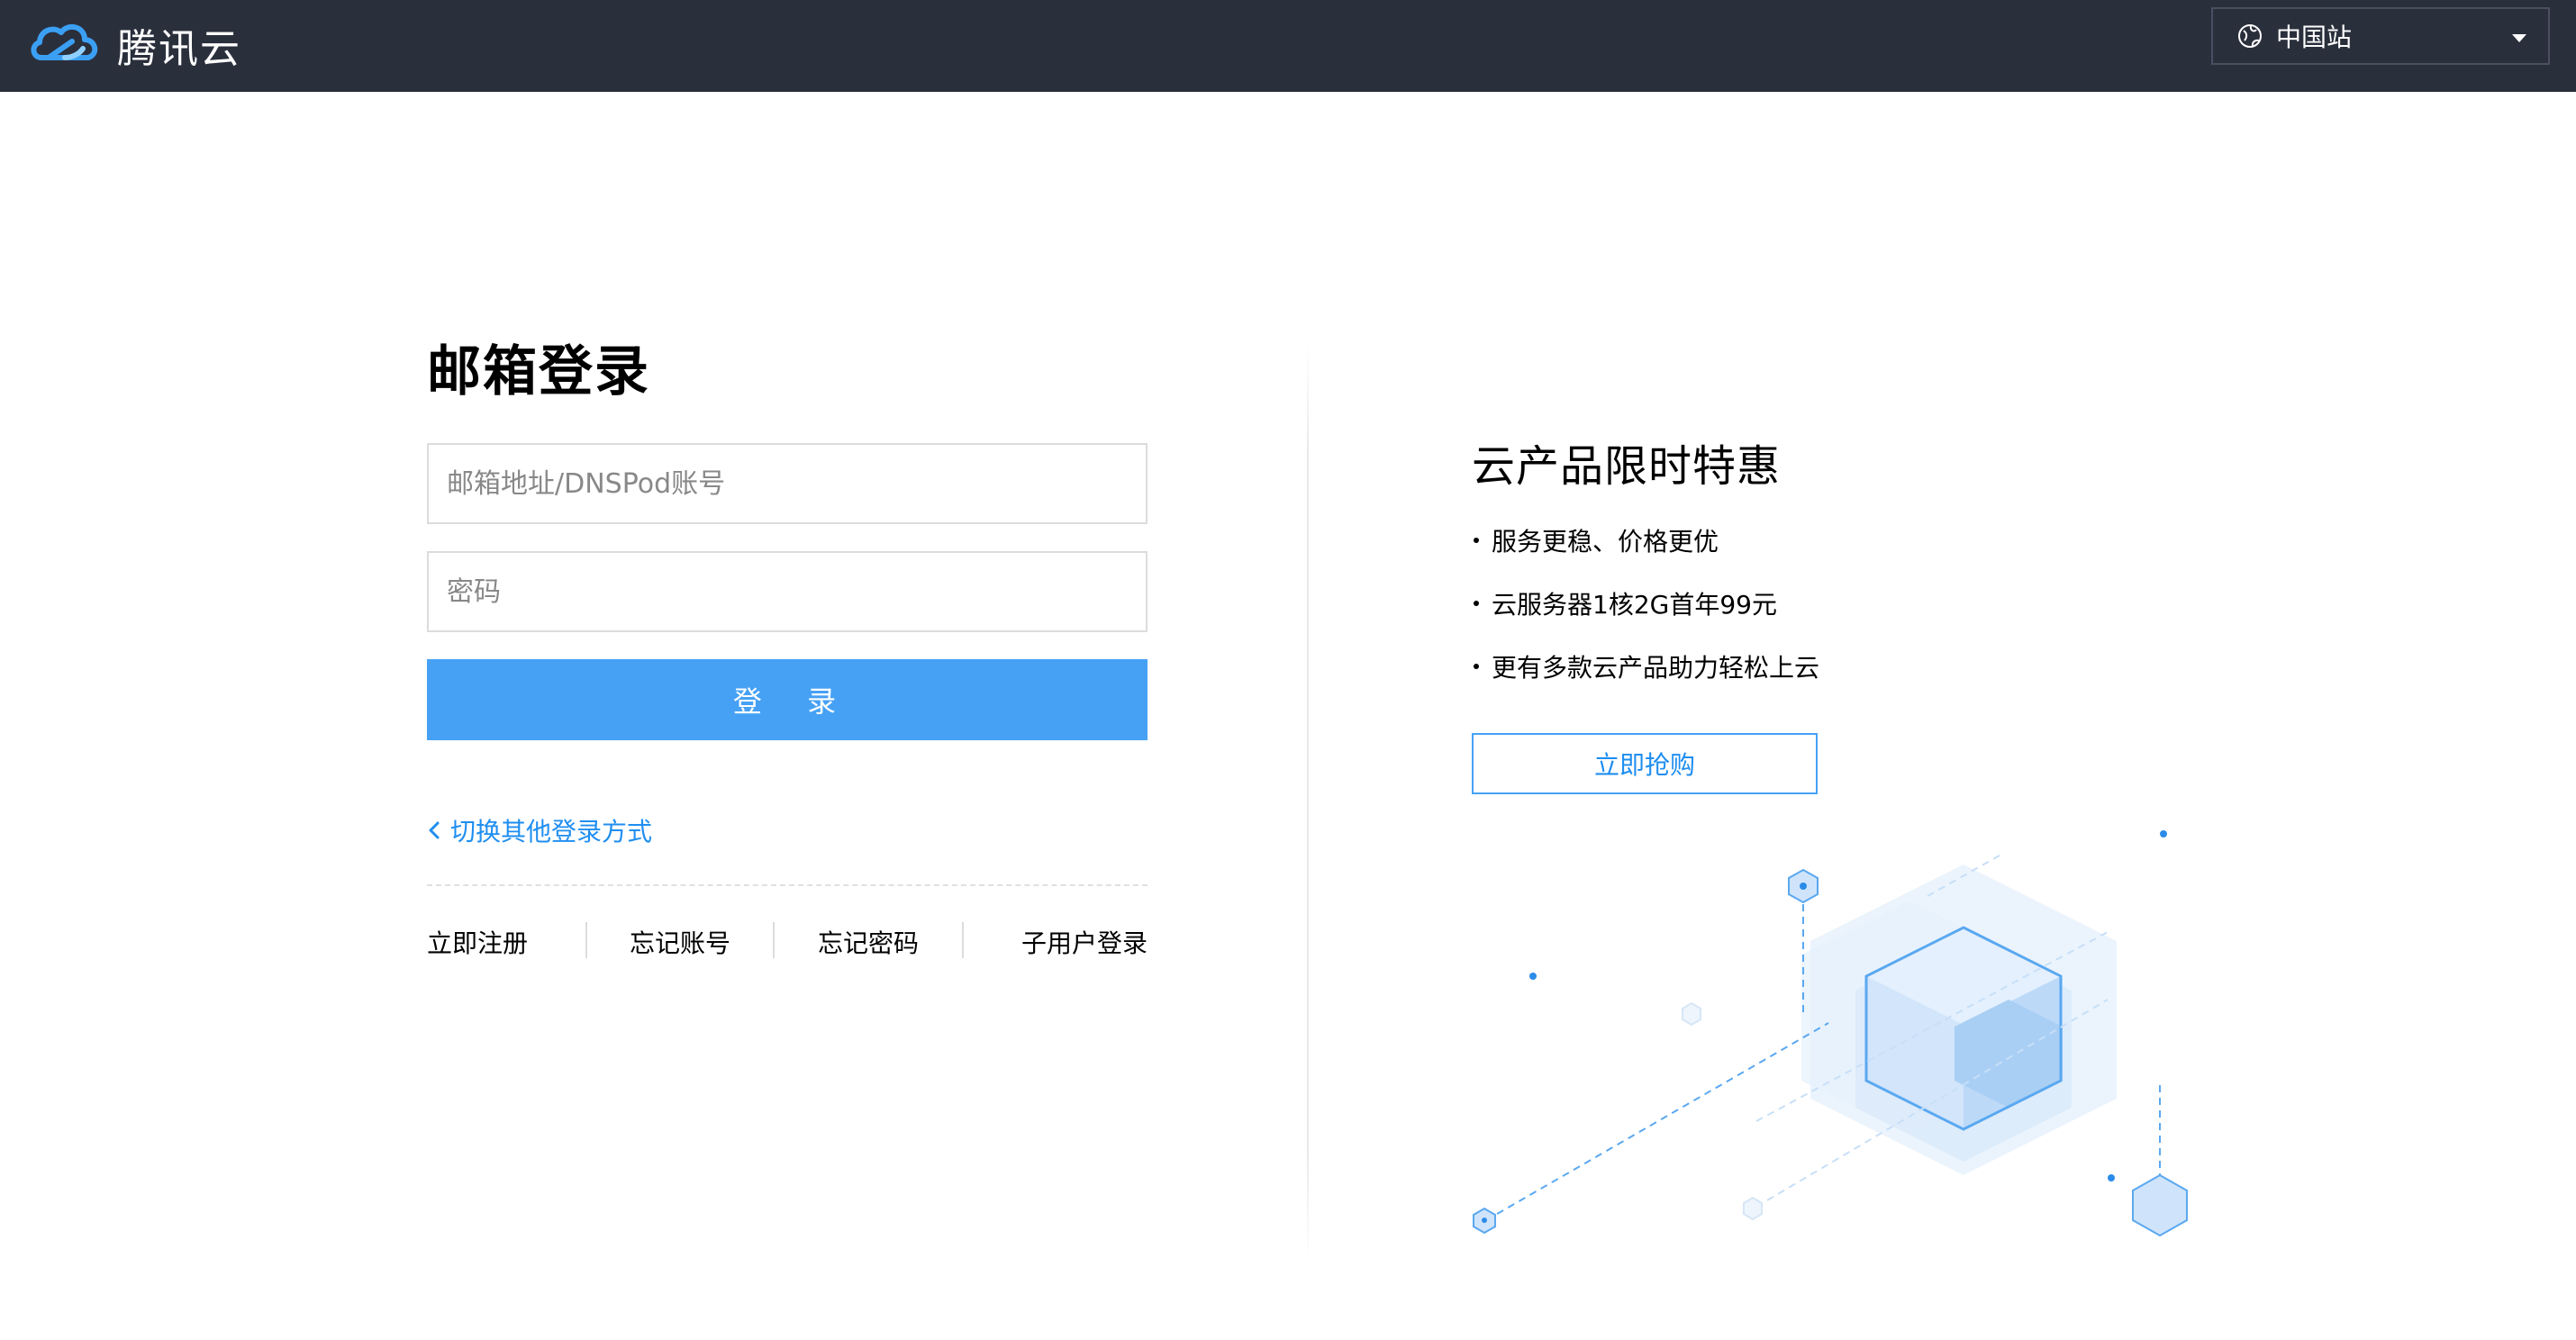 The width and height of the screenshot is (2576, 1340). I want to click on buy-now-button: 立即抢购, so click(1645, 763).